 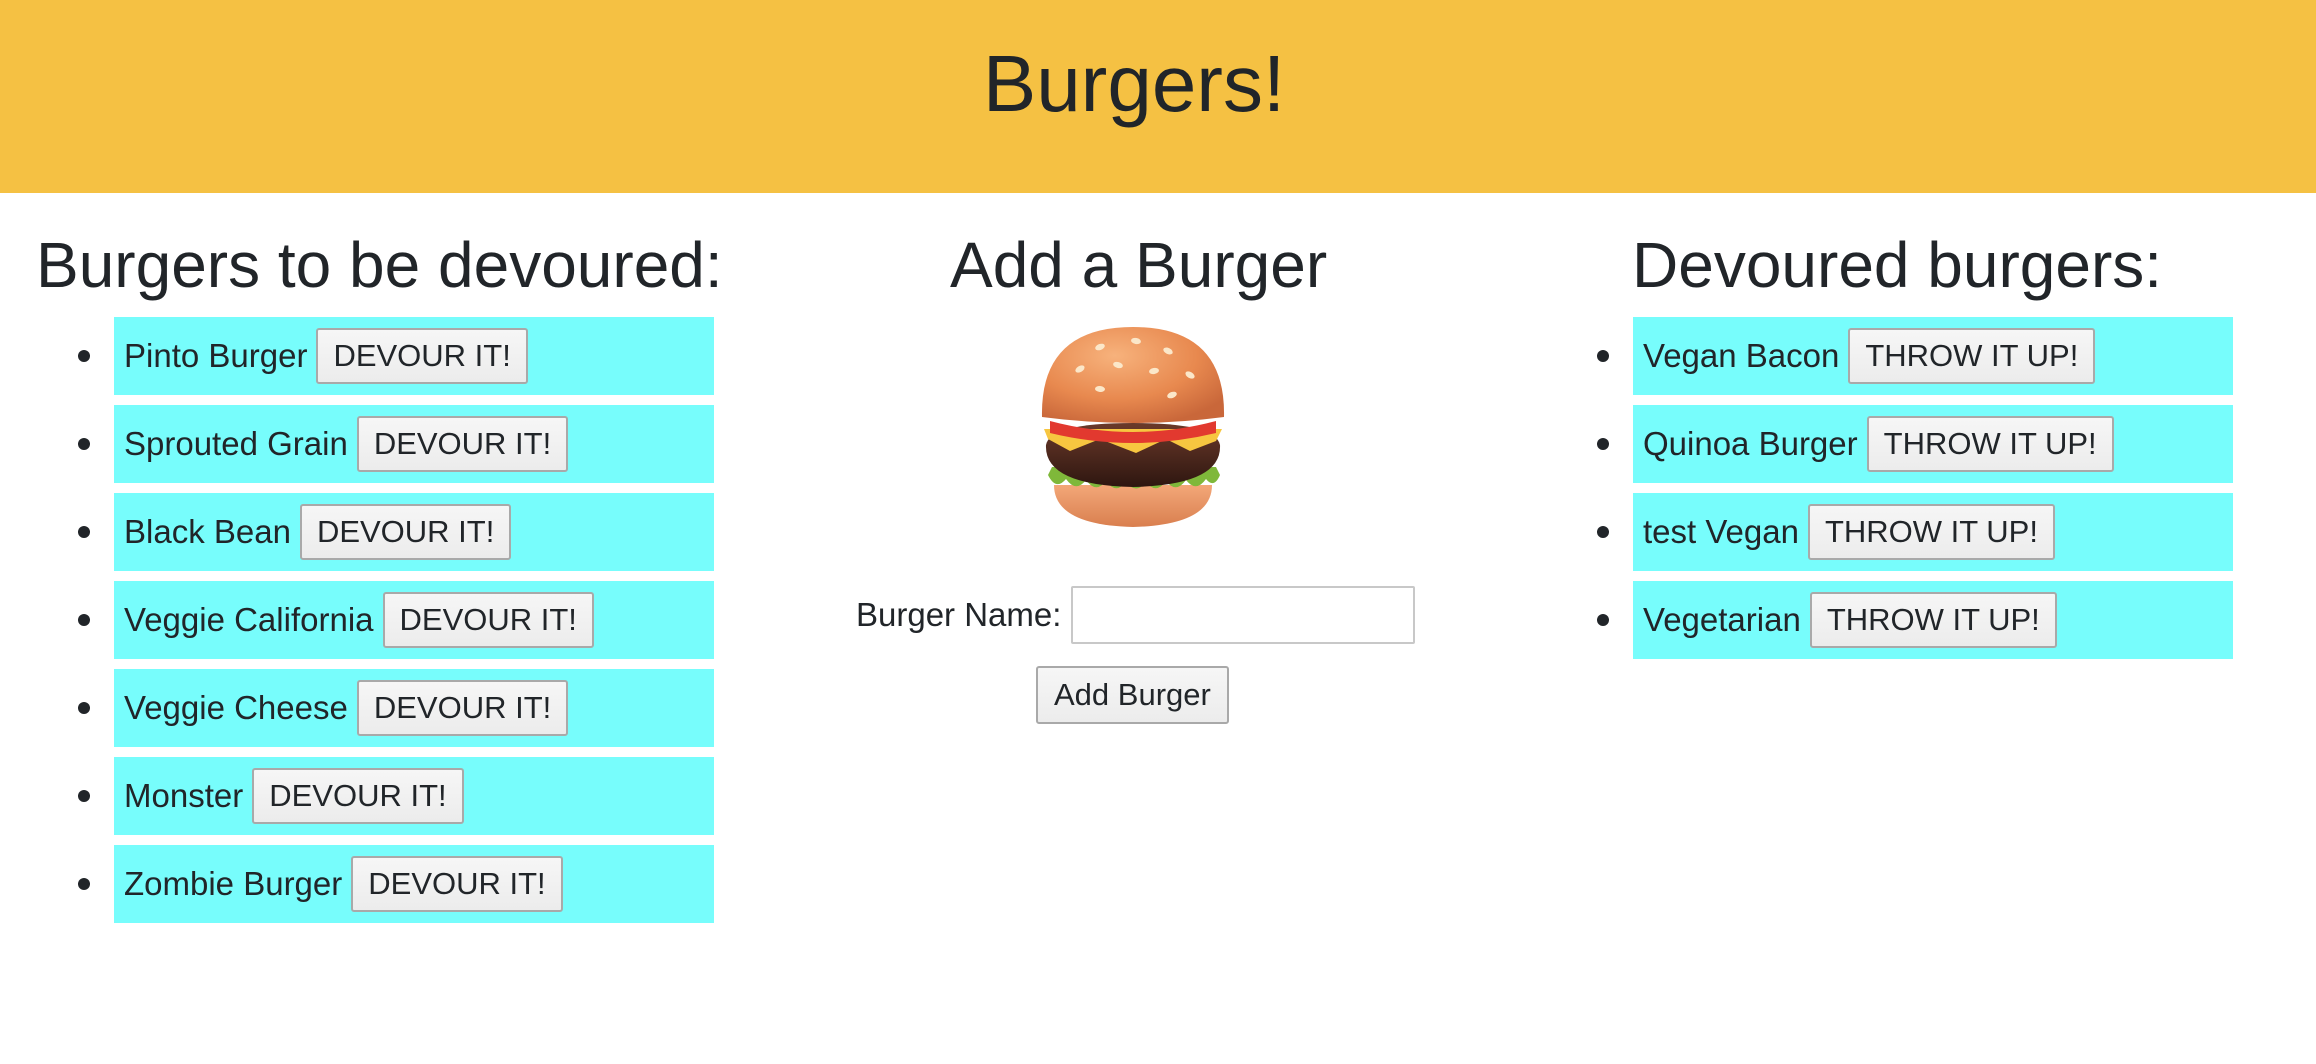 I want to click on burger-name: Monster, so click(x=184, y=795).